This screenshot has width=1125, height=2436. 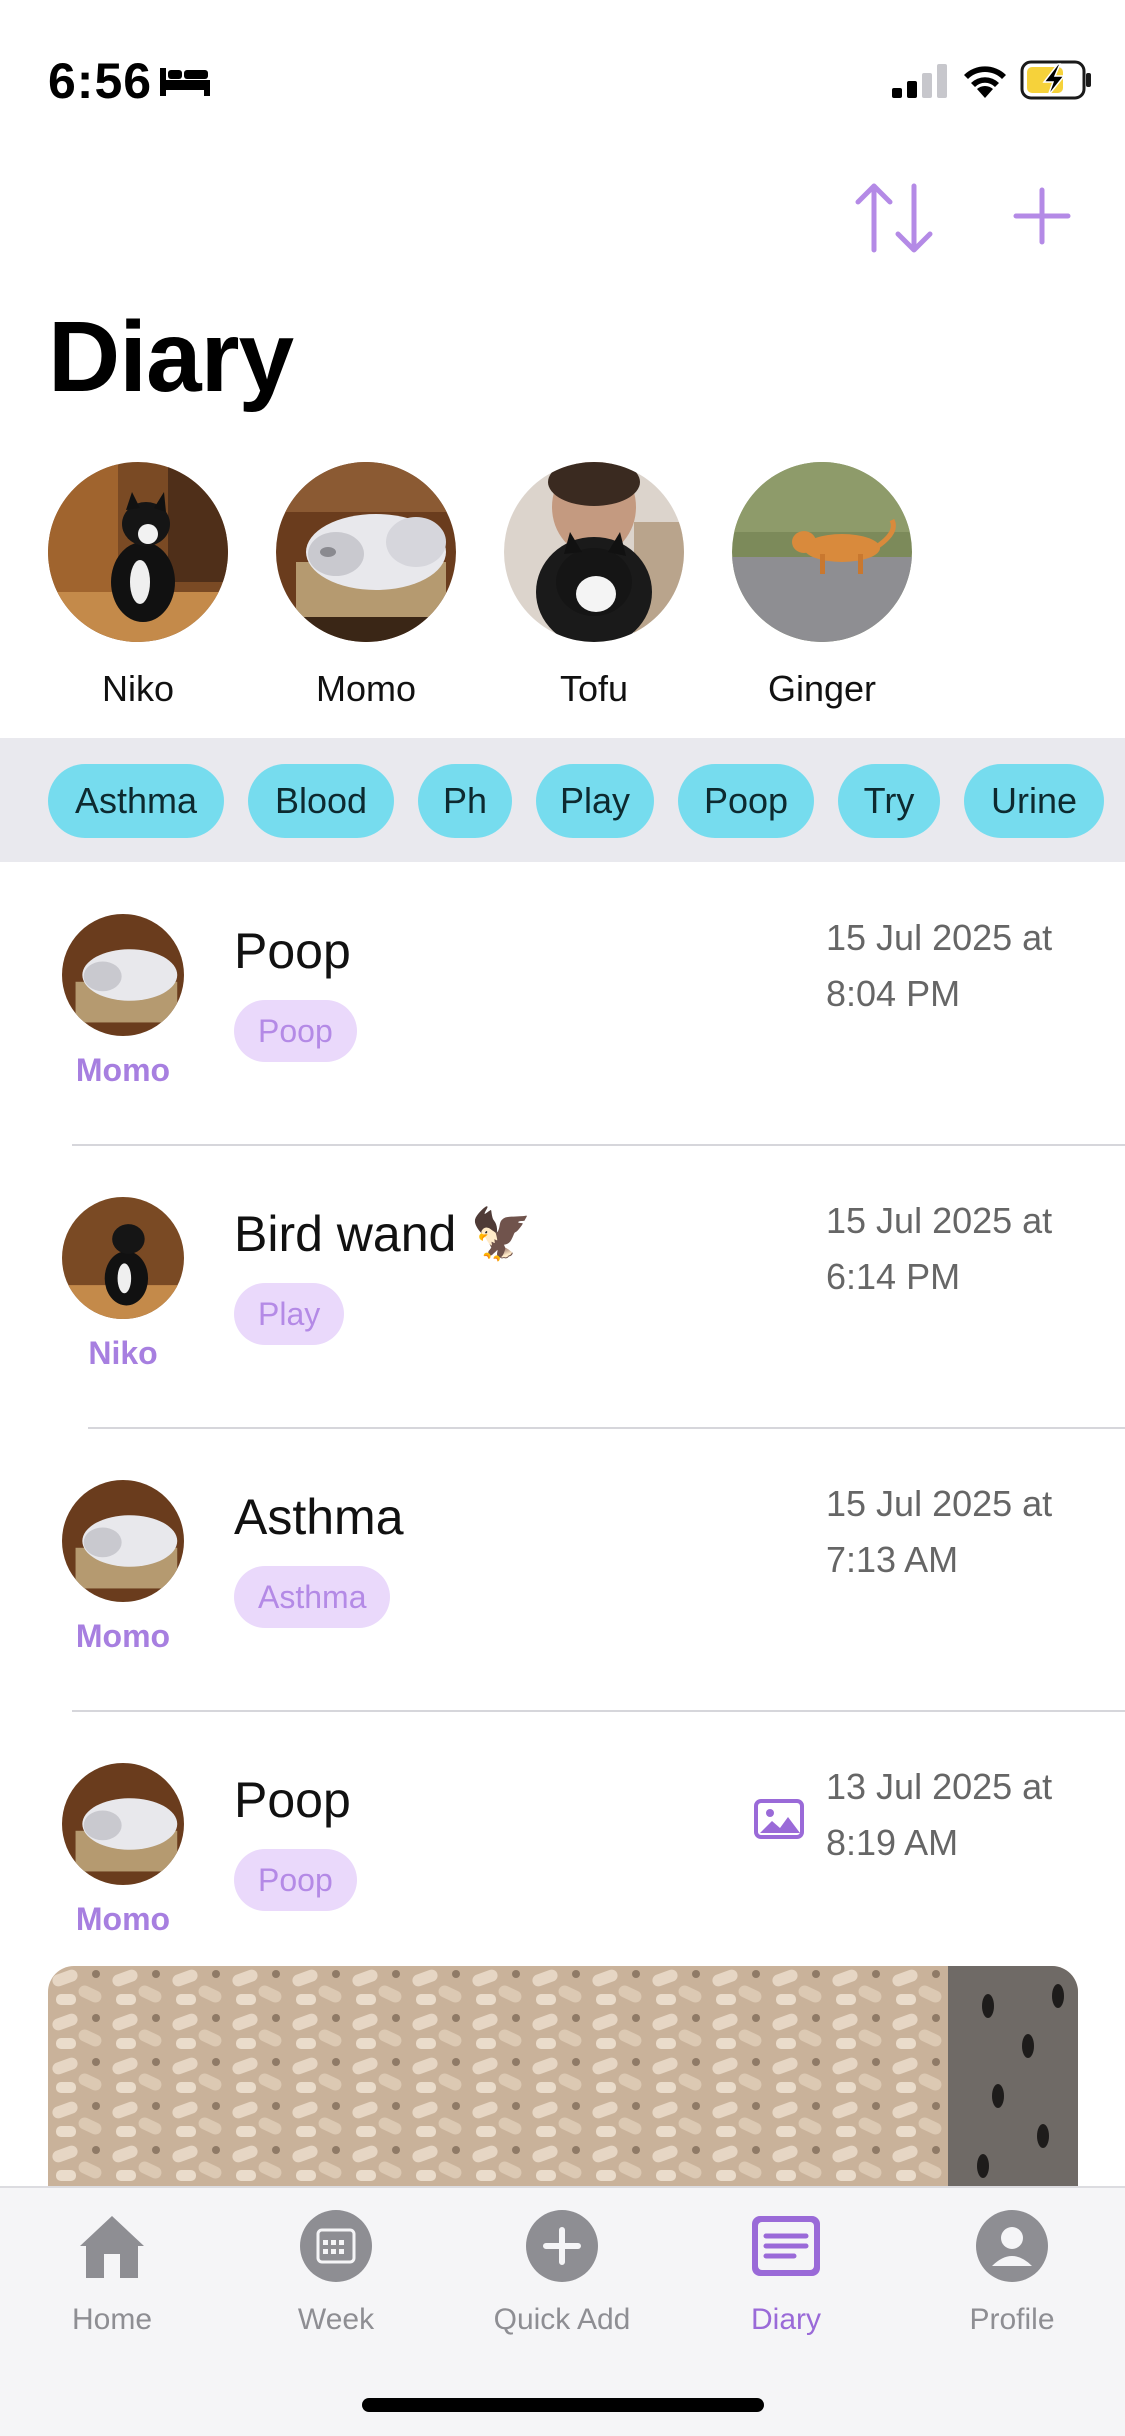 I want to click on entry-tag: Play, so click(x=289, y=1314).